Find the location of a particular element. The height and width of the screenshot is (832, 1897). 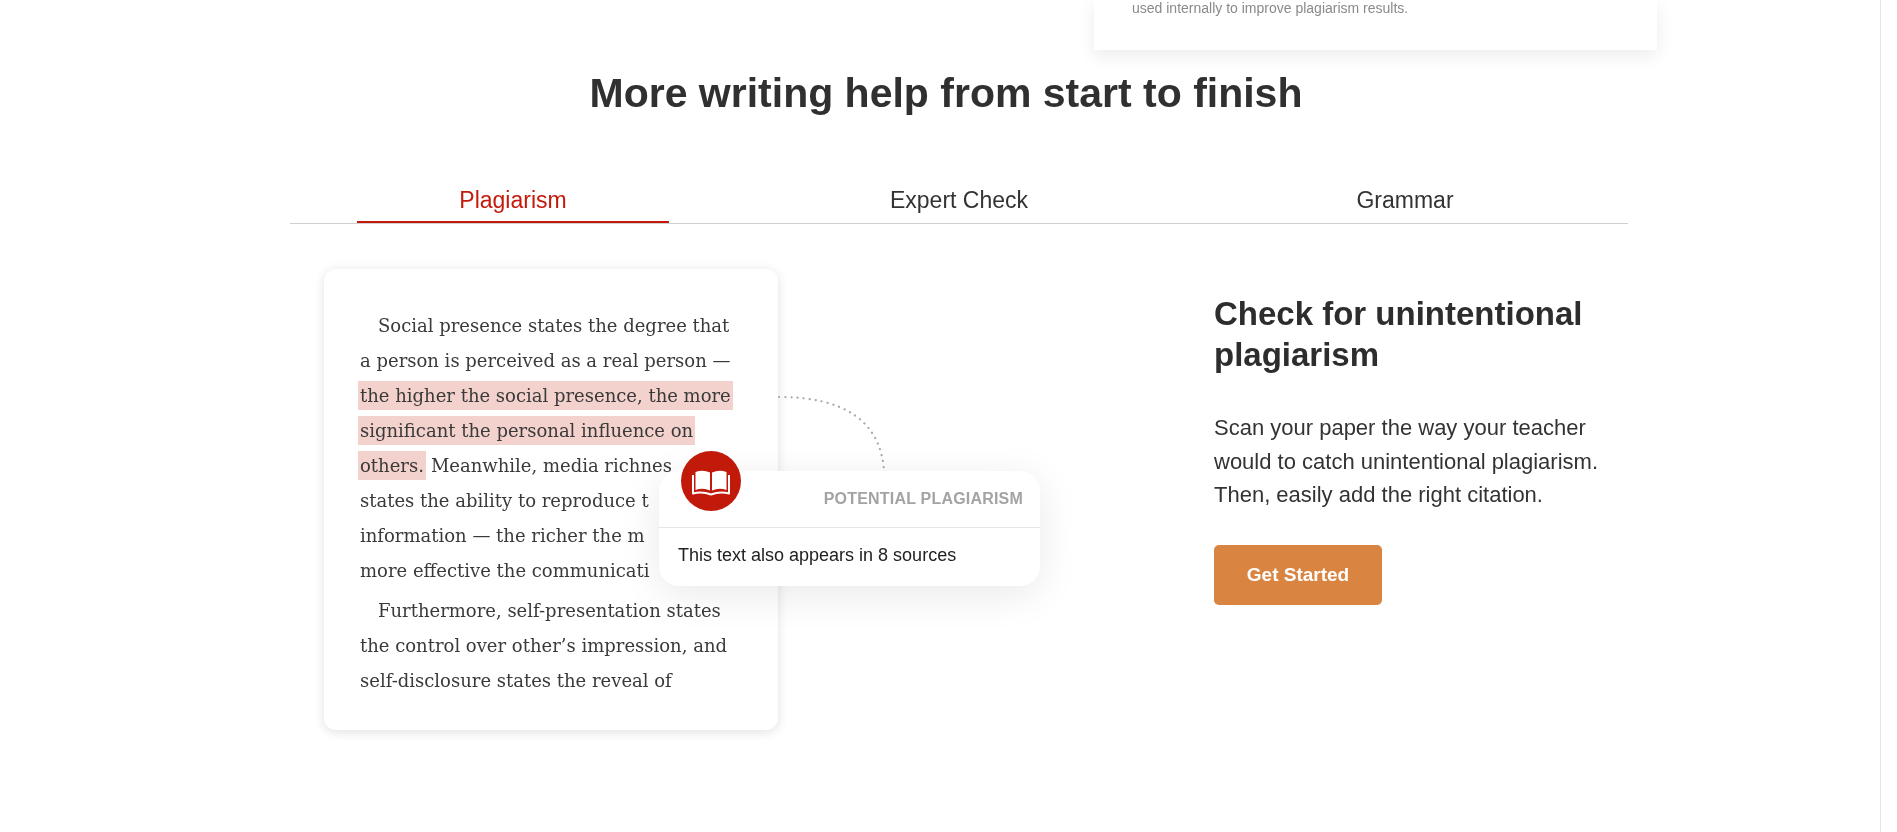

highlighted-text: significant the personal influence on is located at coordinates (527, 430).